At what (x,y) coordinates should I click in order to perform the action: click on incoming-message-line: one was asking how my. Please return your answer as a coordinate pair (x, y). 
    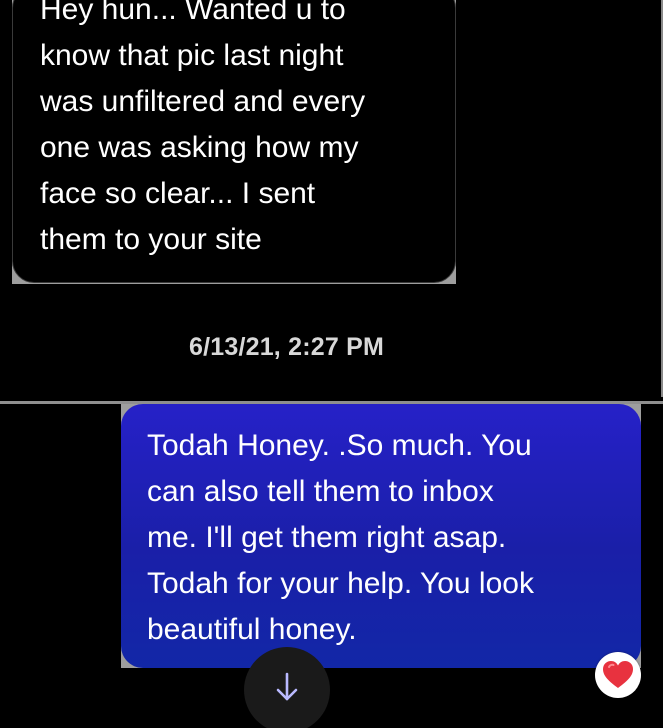
    Looking at the image, I should click on (199, 147).